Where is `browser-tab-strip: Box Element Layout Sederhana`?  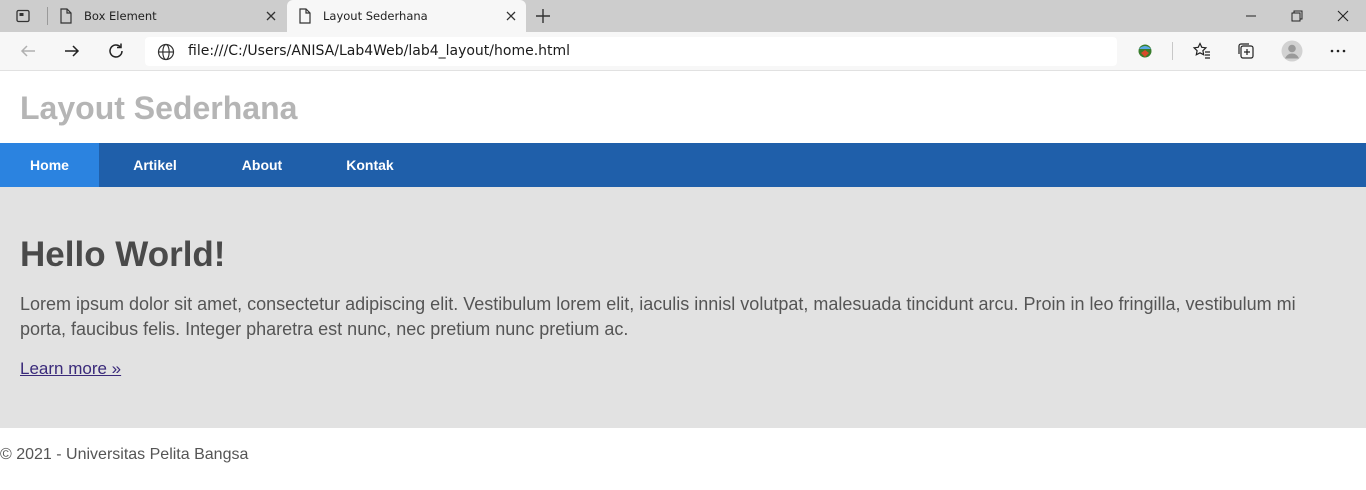
browser-tab-strip: Box Element Layout Sederhana is located at coordinates (683, 16).